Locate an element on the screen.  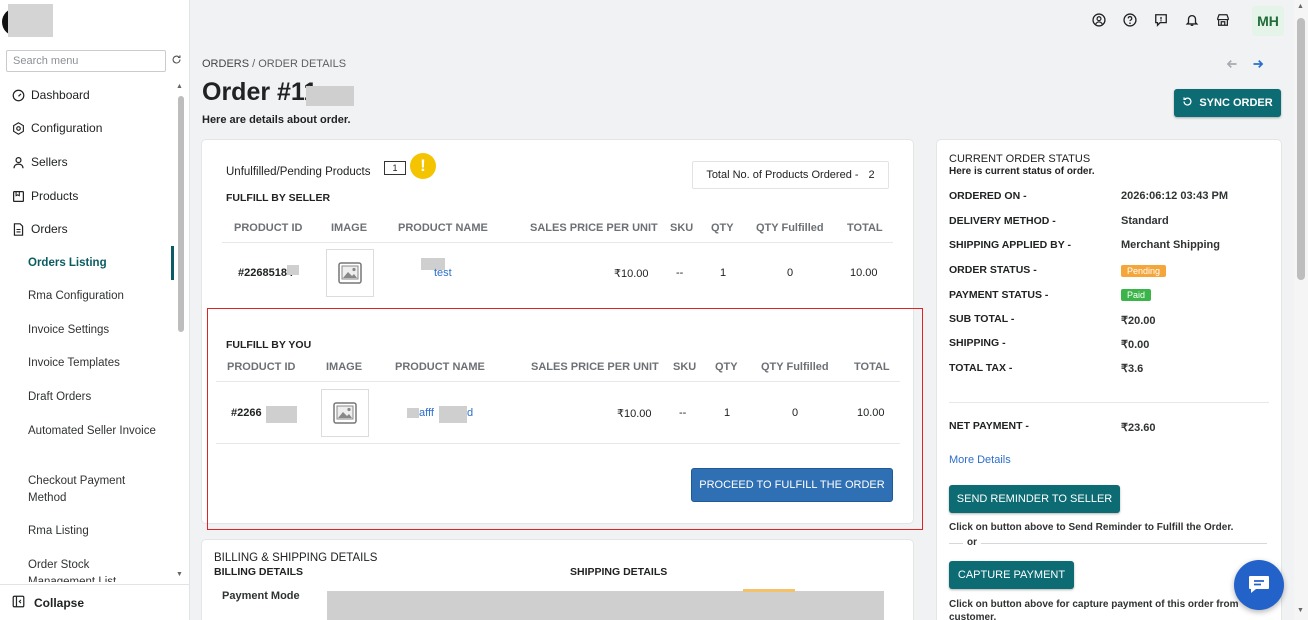
product-name-link: test is located at coordinates (443, 273).